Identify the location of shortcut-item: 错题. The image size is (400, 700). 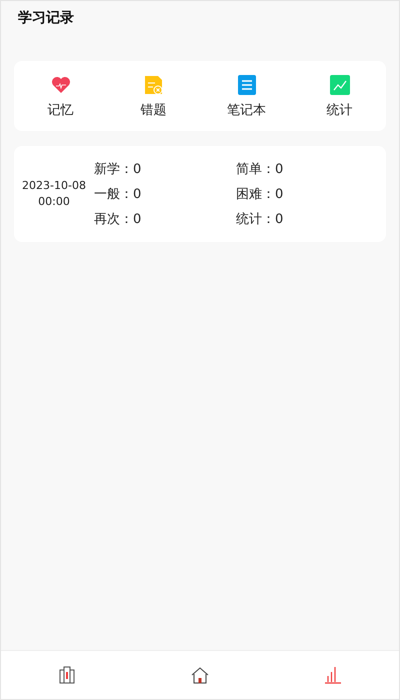
(153, 97).